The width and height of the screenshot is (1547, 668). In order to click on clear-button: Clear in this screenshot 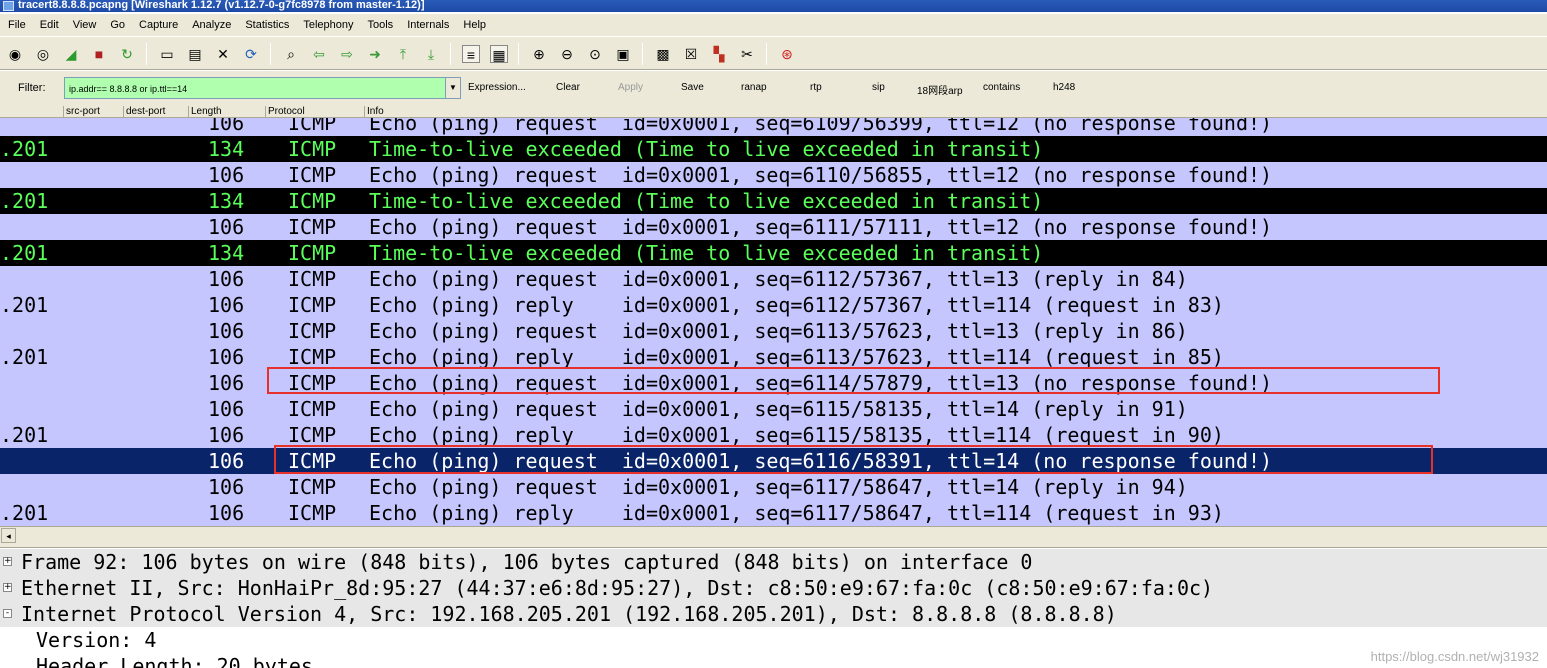, I will do `click(568, 87)`.